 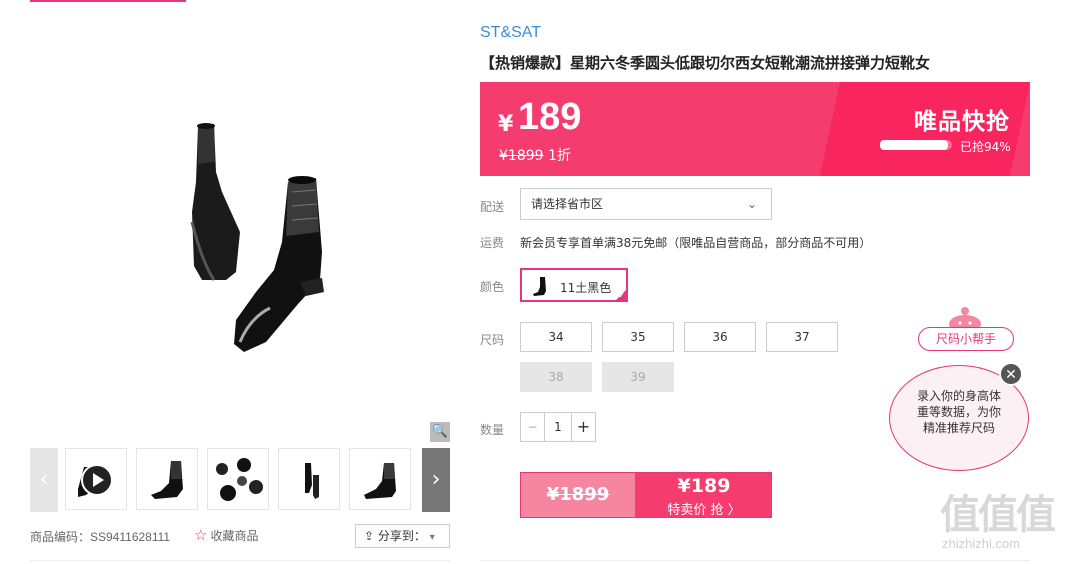 What do you see at coordinates (985, 147) in the screenshot?
I see `sold-percentage: 已抢94%` at bounding box center [985, 147].